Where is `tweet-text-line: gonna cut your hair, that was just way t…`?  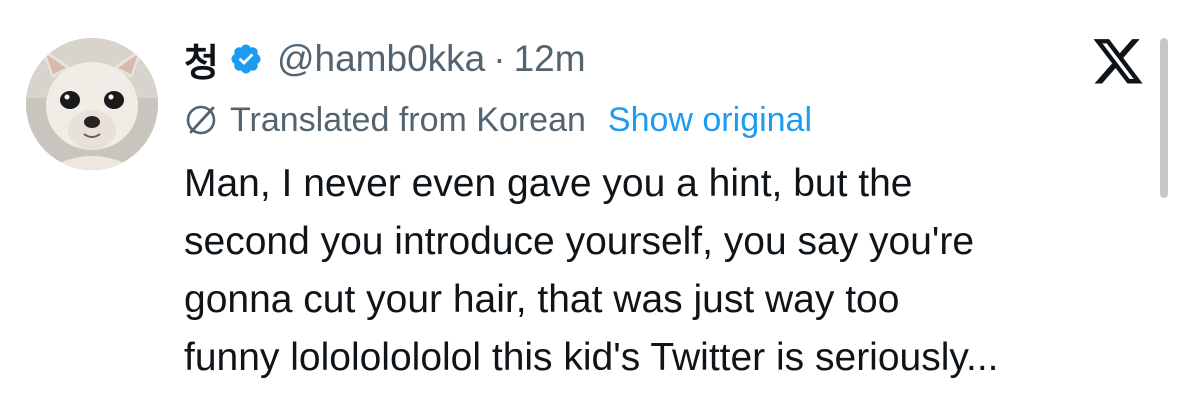 tweet-text-line: gonna cut your hair, that was just way t… is located at coordinates (542, 299).